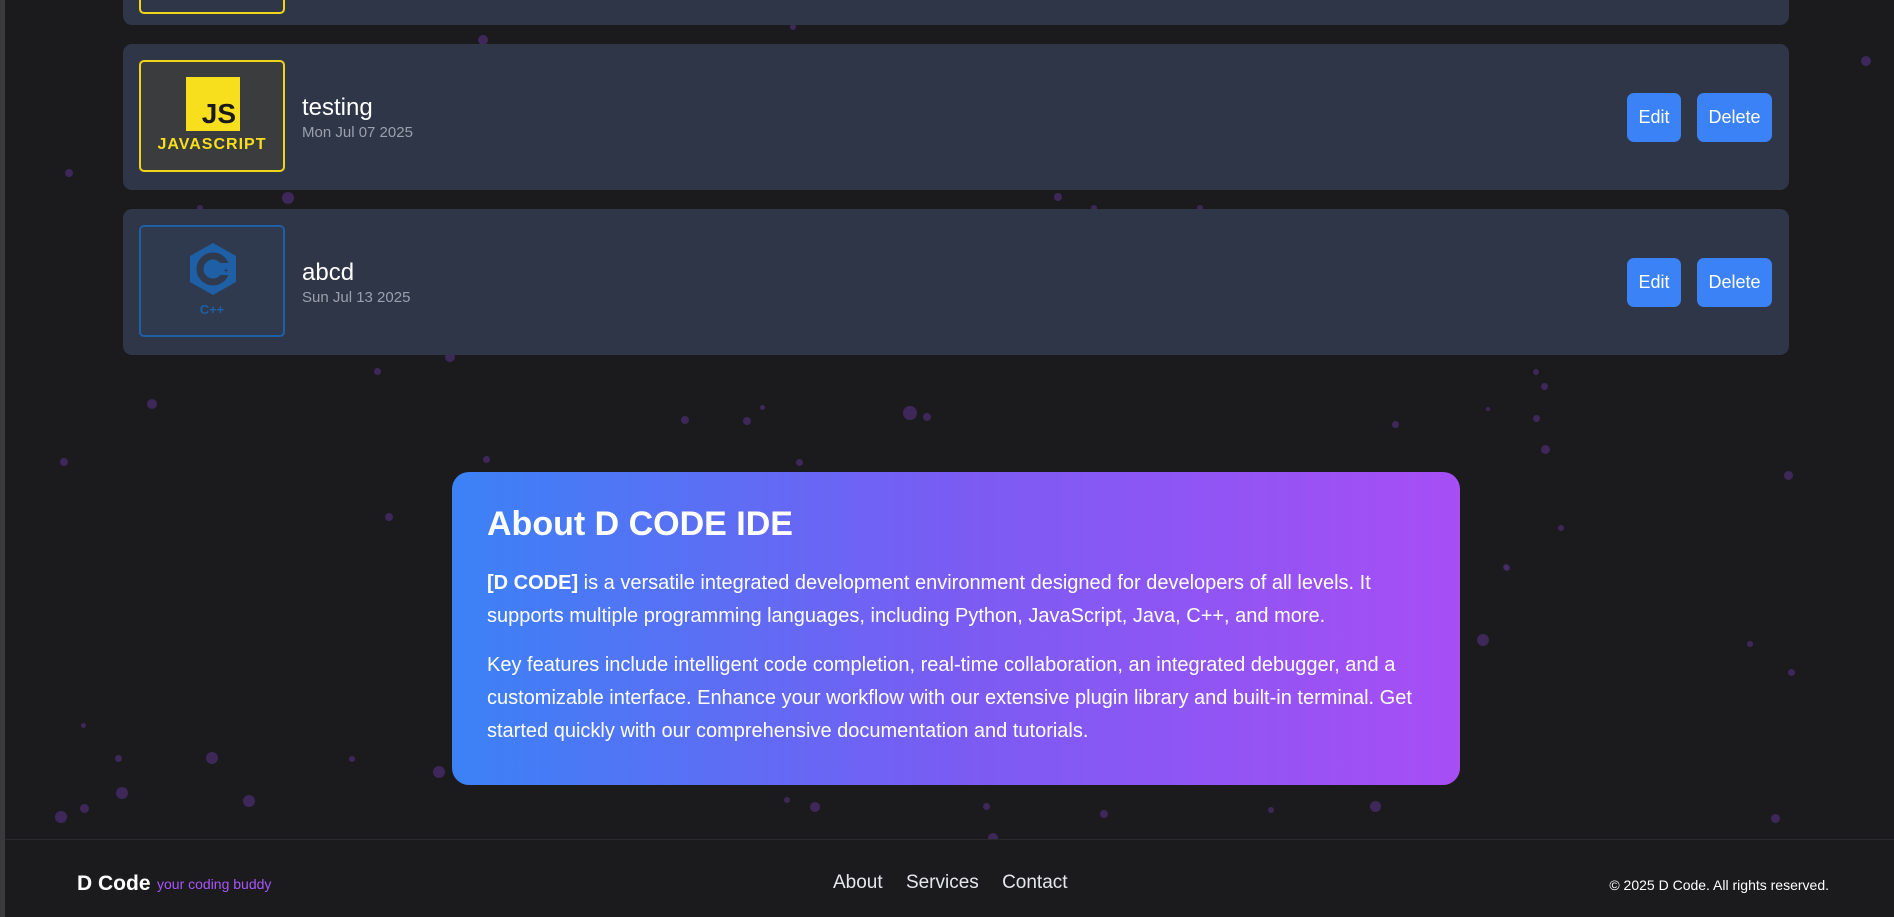 Image resolution: width=1894 pixels, height=917 pixels. What do you see at coordinates (356, 297) in the screenshot?
I see `project-date: Sun Jul 13 2025` at bounding box center [356, 297].